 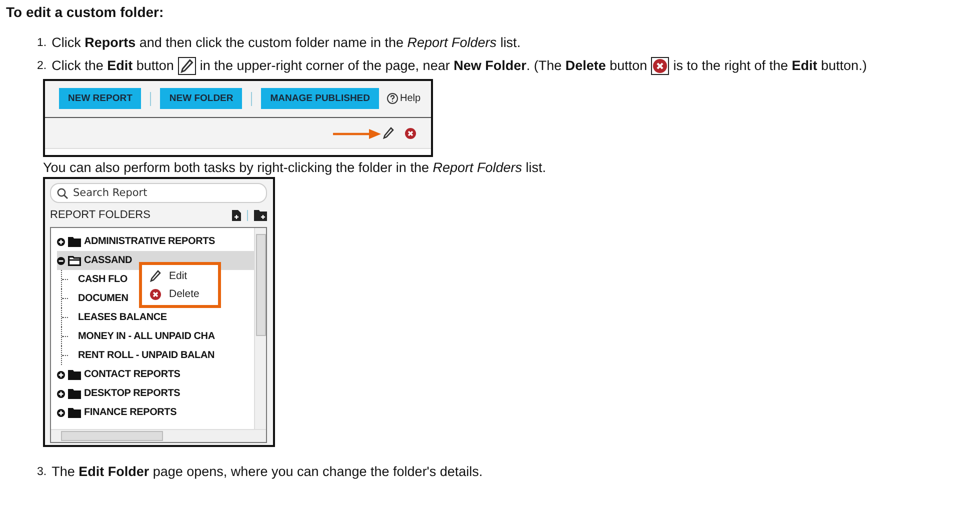 I want to click on note-text: You can also perform both tasks by right-clicking the folder in the Report Folders list., so click(x=295, y=167).